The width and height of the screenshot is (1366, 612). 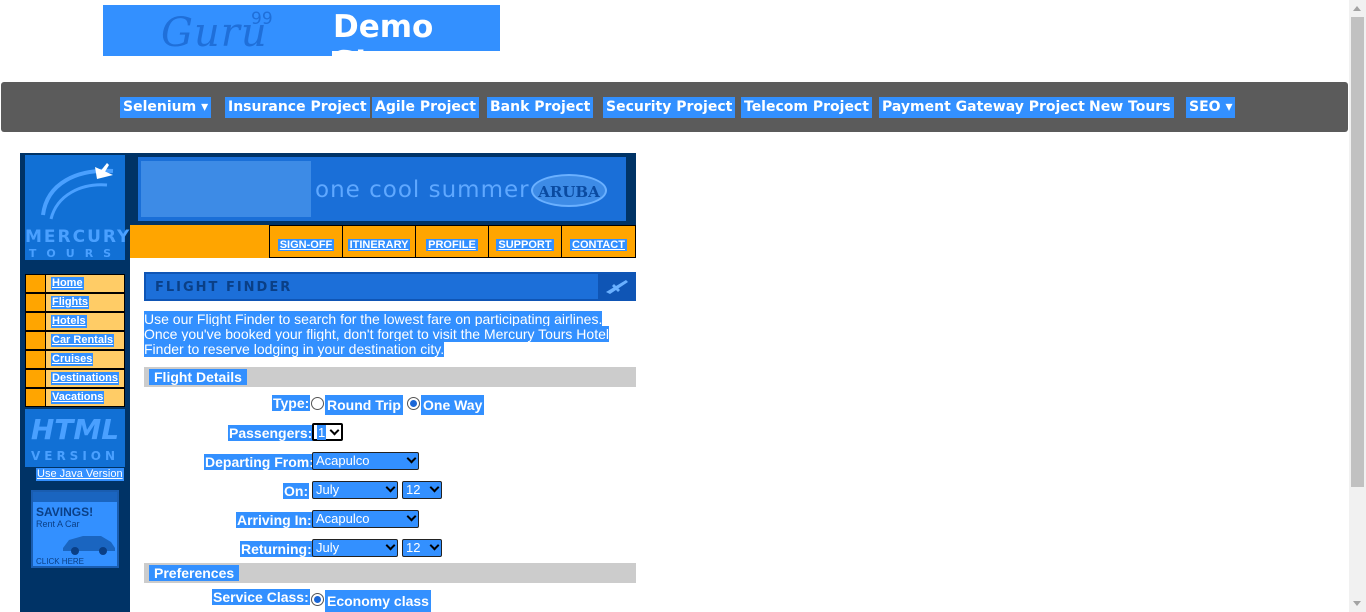 I want to click on scroll-down-icon, so click(x=1357, y=603).